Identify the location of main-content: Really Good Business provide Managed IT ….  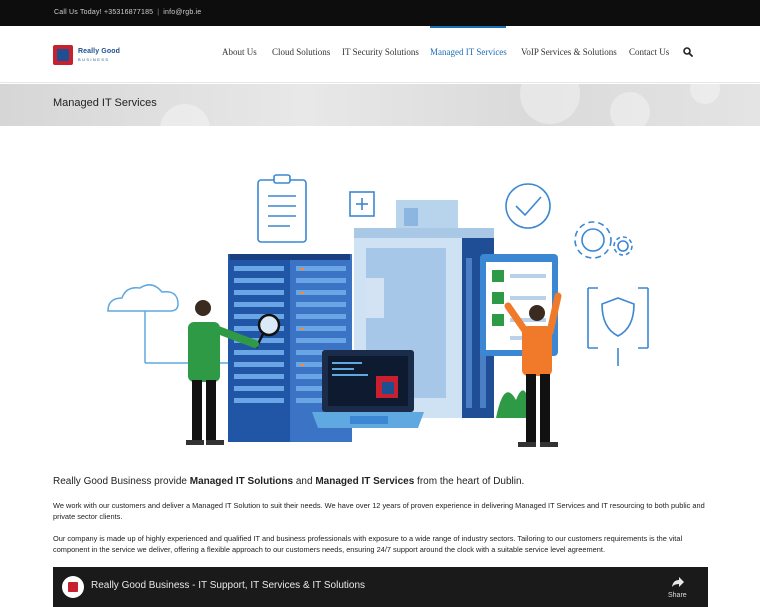
(380, 521).